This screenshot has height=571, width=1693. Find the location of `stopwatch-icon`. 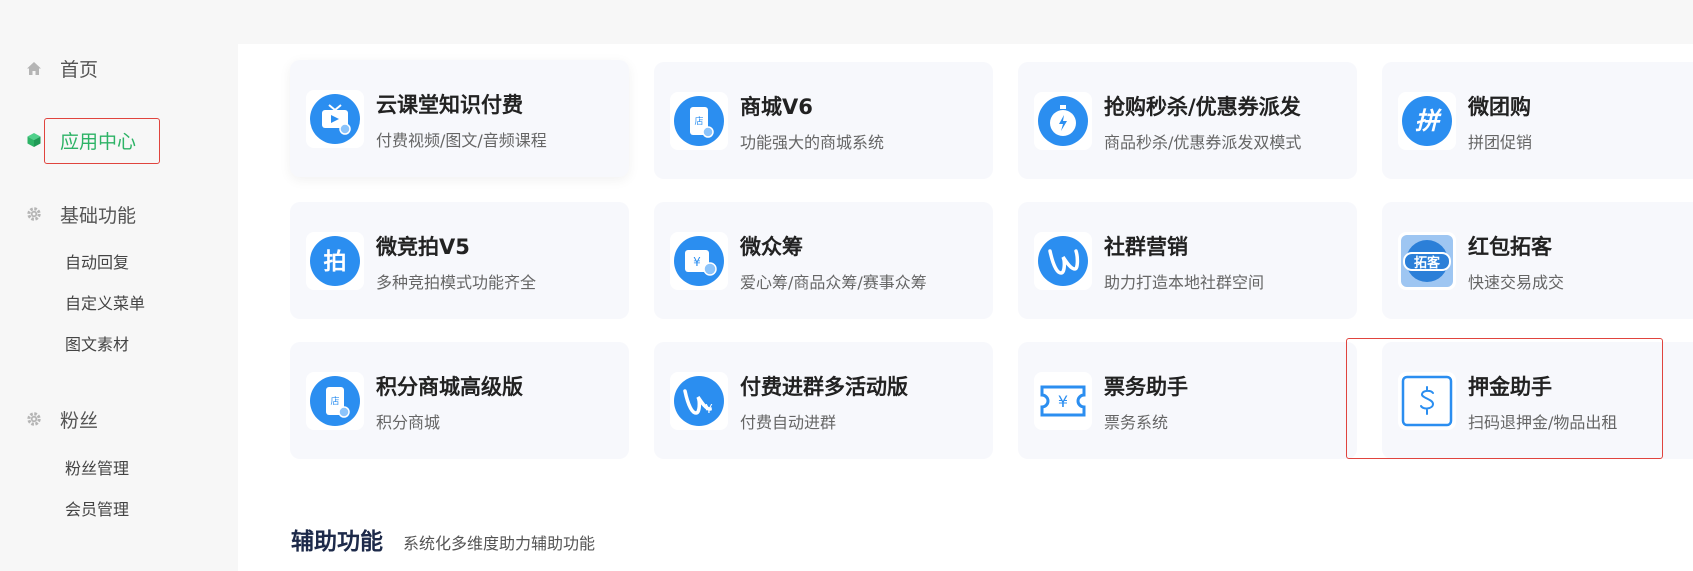

stopwatch-icon is located at coordinates (1063, 121).